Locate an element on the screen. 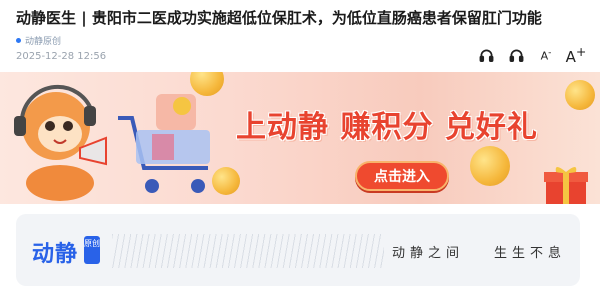 The image size is (600, 297). listen-button is located at coordinates (486, 55).